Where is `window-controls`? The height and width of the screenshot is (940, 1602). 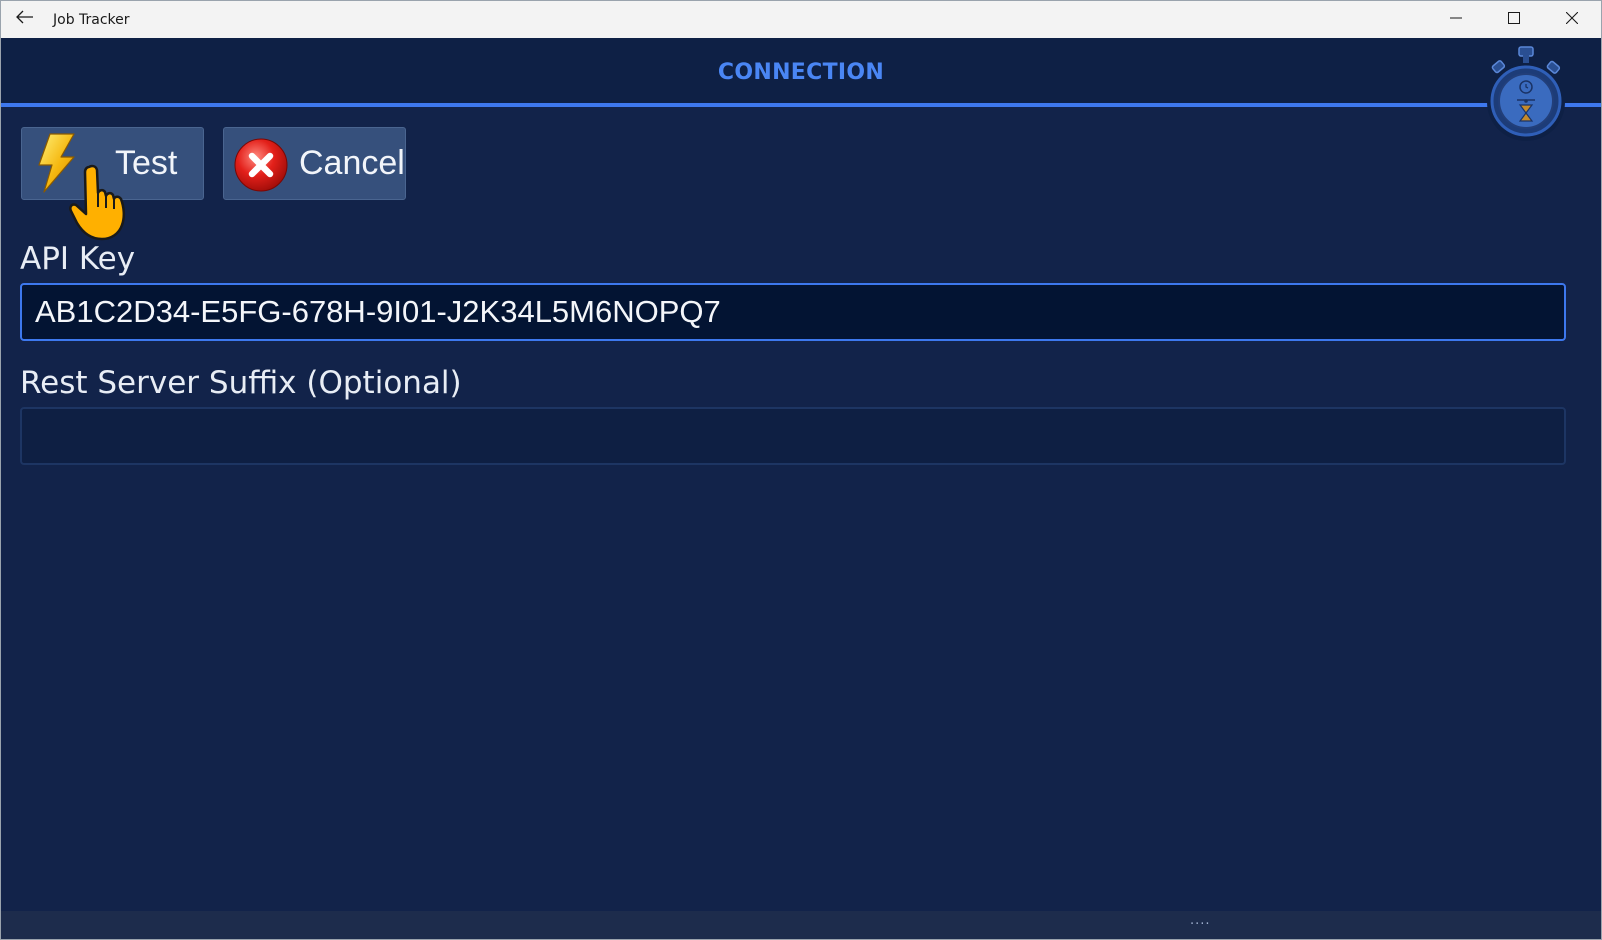 window-controls is located at coordinates (1514, 19).